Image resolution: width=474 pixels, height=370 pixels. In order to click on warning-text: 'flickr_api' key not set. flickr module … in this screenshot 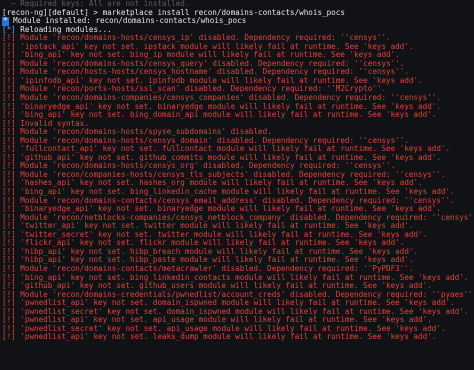, I will do `click(212, 243)`.